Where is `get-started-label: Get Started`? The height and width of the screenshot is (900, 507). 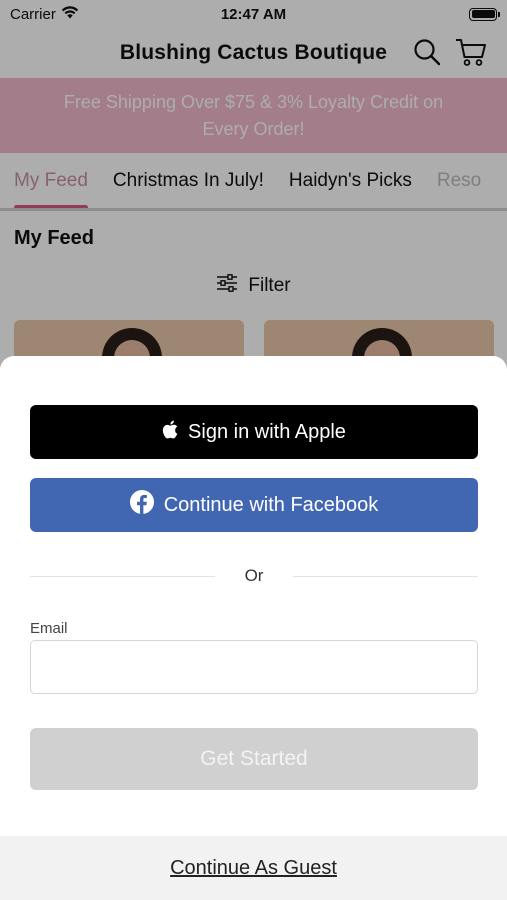 get-started-label: Get Started is located at coordinates (254, 758).